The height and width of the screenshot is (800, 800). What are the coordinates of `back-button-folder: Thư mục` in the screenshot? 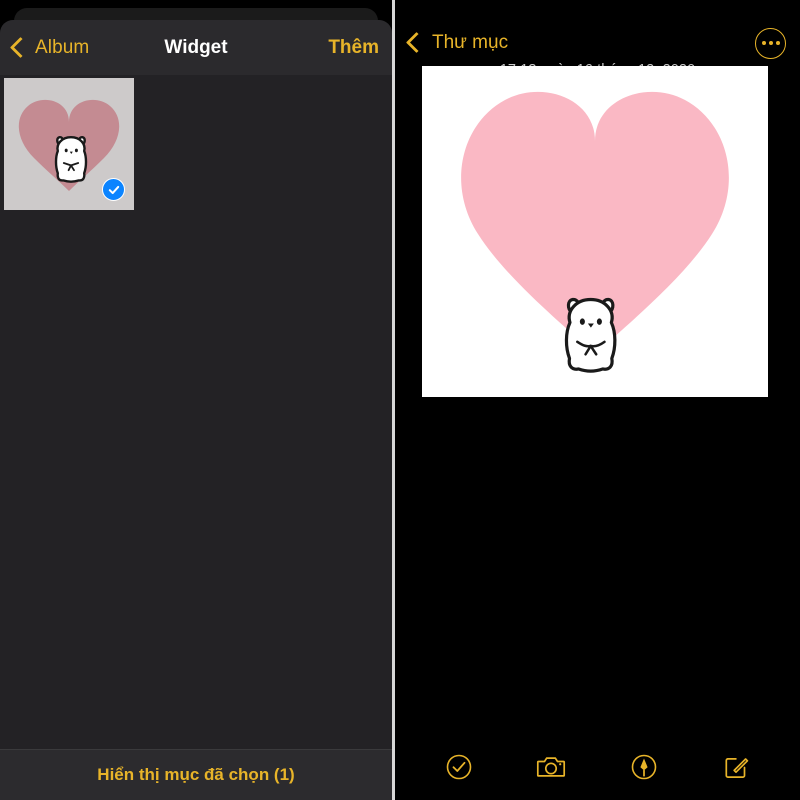 It's located at (457, 42).